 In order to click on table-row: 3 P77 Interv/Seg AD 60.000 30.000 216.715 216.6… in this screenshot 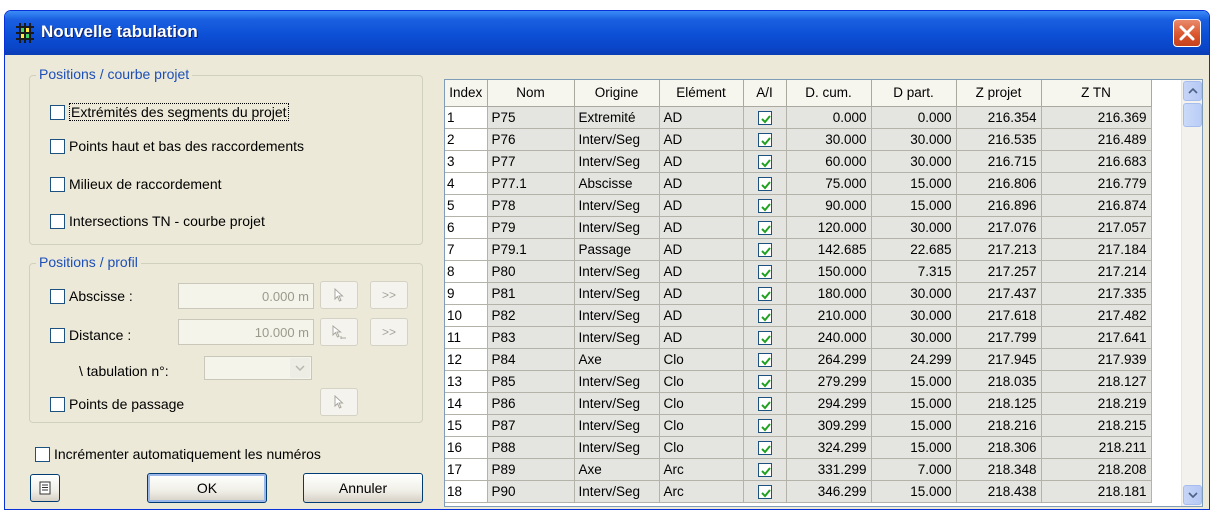, I will do `click(798, 161)`.